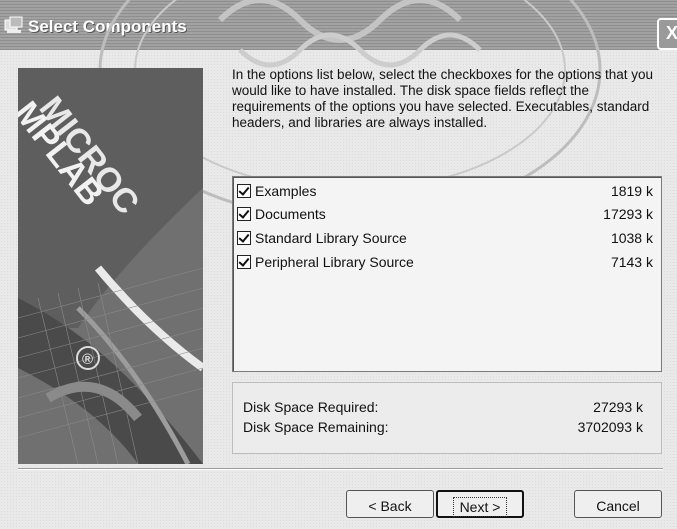 Image resolution: width=677 pixels, height=529 pixels. I want to click on option-standard-library-source: Standard Library Source 1038 k, so click(447, 238).